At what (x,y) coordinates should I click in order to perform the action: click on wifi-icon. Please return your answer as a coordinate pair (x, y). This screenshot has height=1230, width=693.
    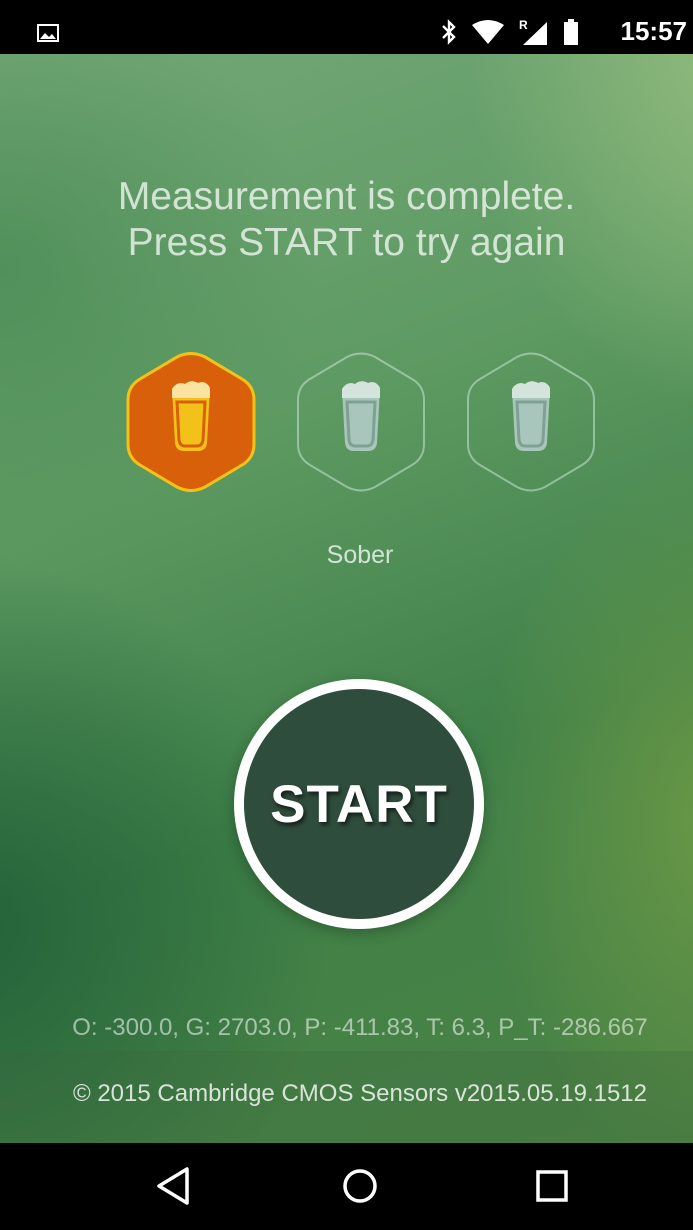
    Looking at the image, I should click on (488, 32).